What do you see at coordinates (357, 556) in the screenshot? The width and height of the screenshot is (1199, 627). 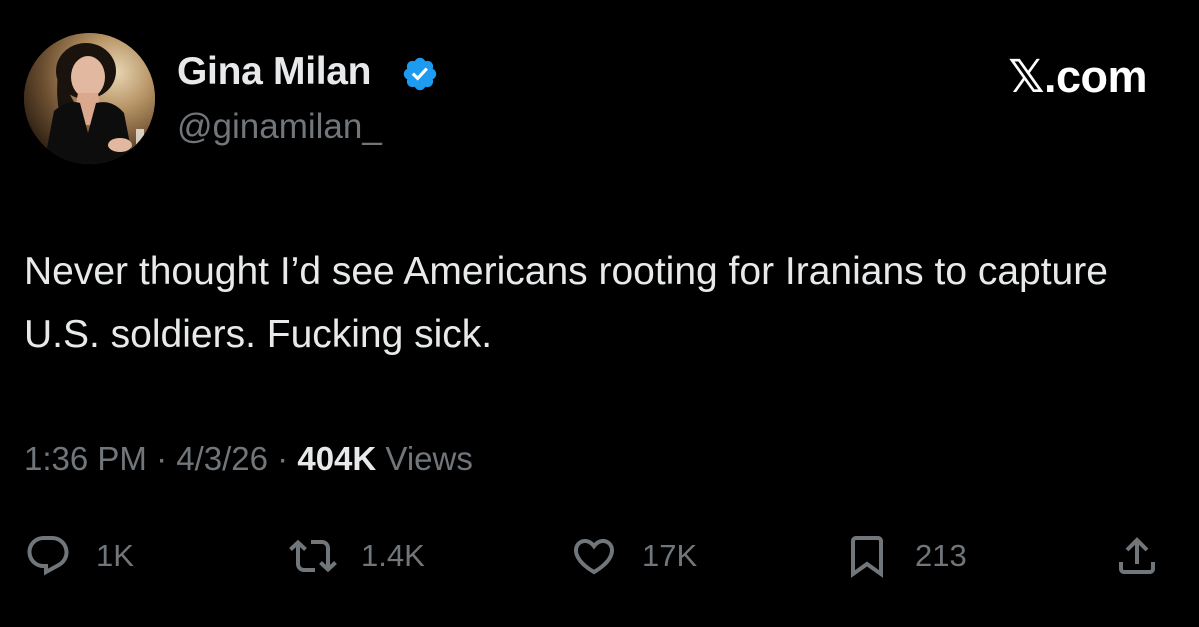 I see `retweet-button: 1.4K` at bounding box center [357, 556].